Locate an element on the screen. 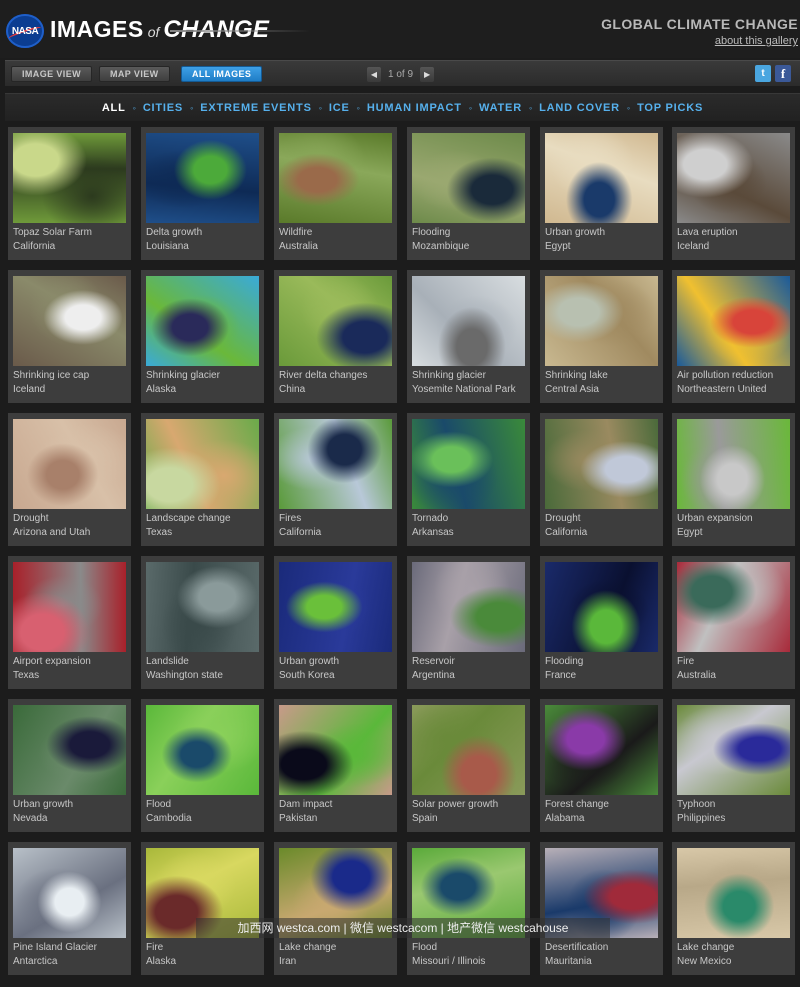 Image resolution: width=800 pixels, height=987 pixels. image-tile: Flooding Mozambique is located at coordinates (468, 193).